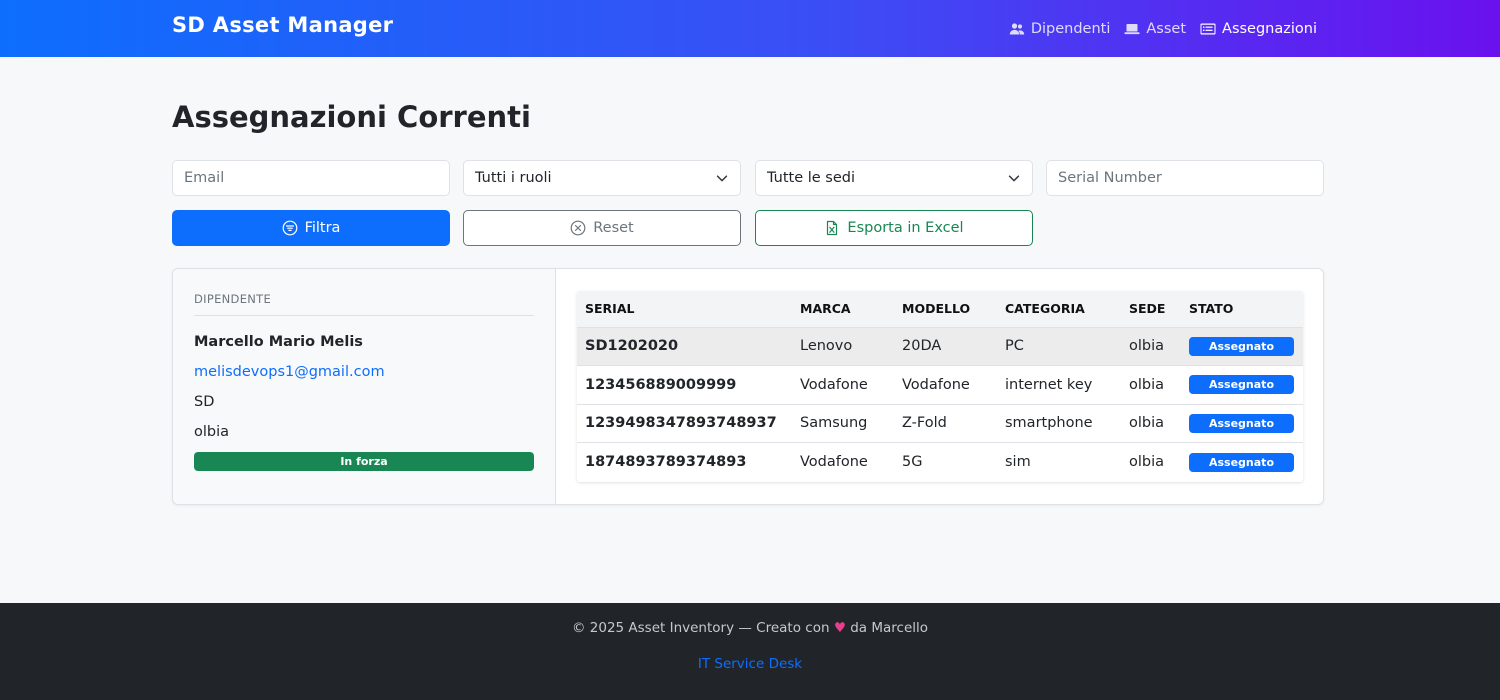  Describe the element at coordinates (1110, 178) in the screenshot. I see `serial-number-placeholder: Serial Number` at that location.